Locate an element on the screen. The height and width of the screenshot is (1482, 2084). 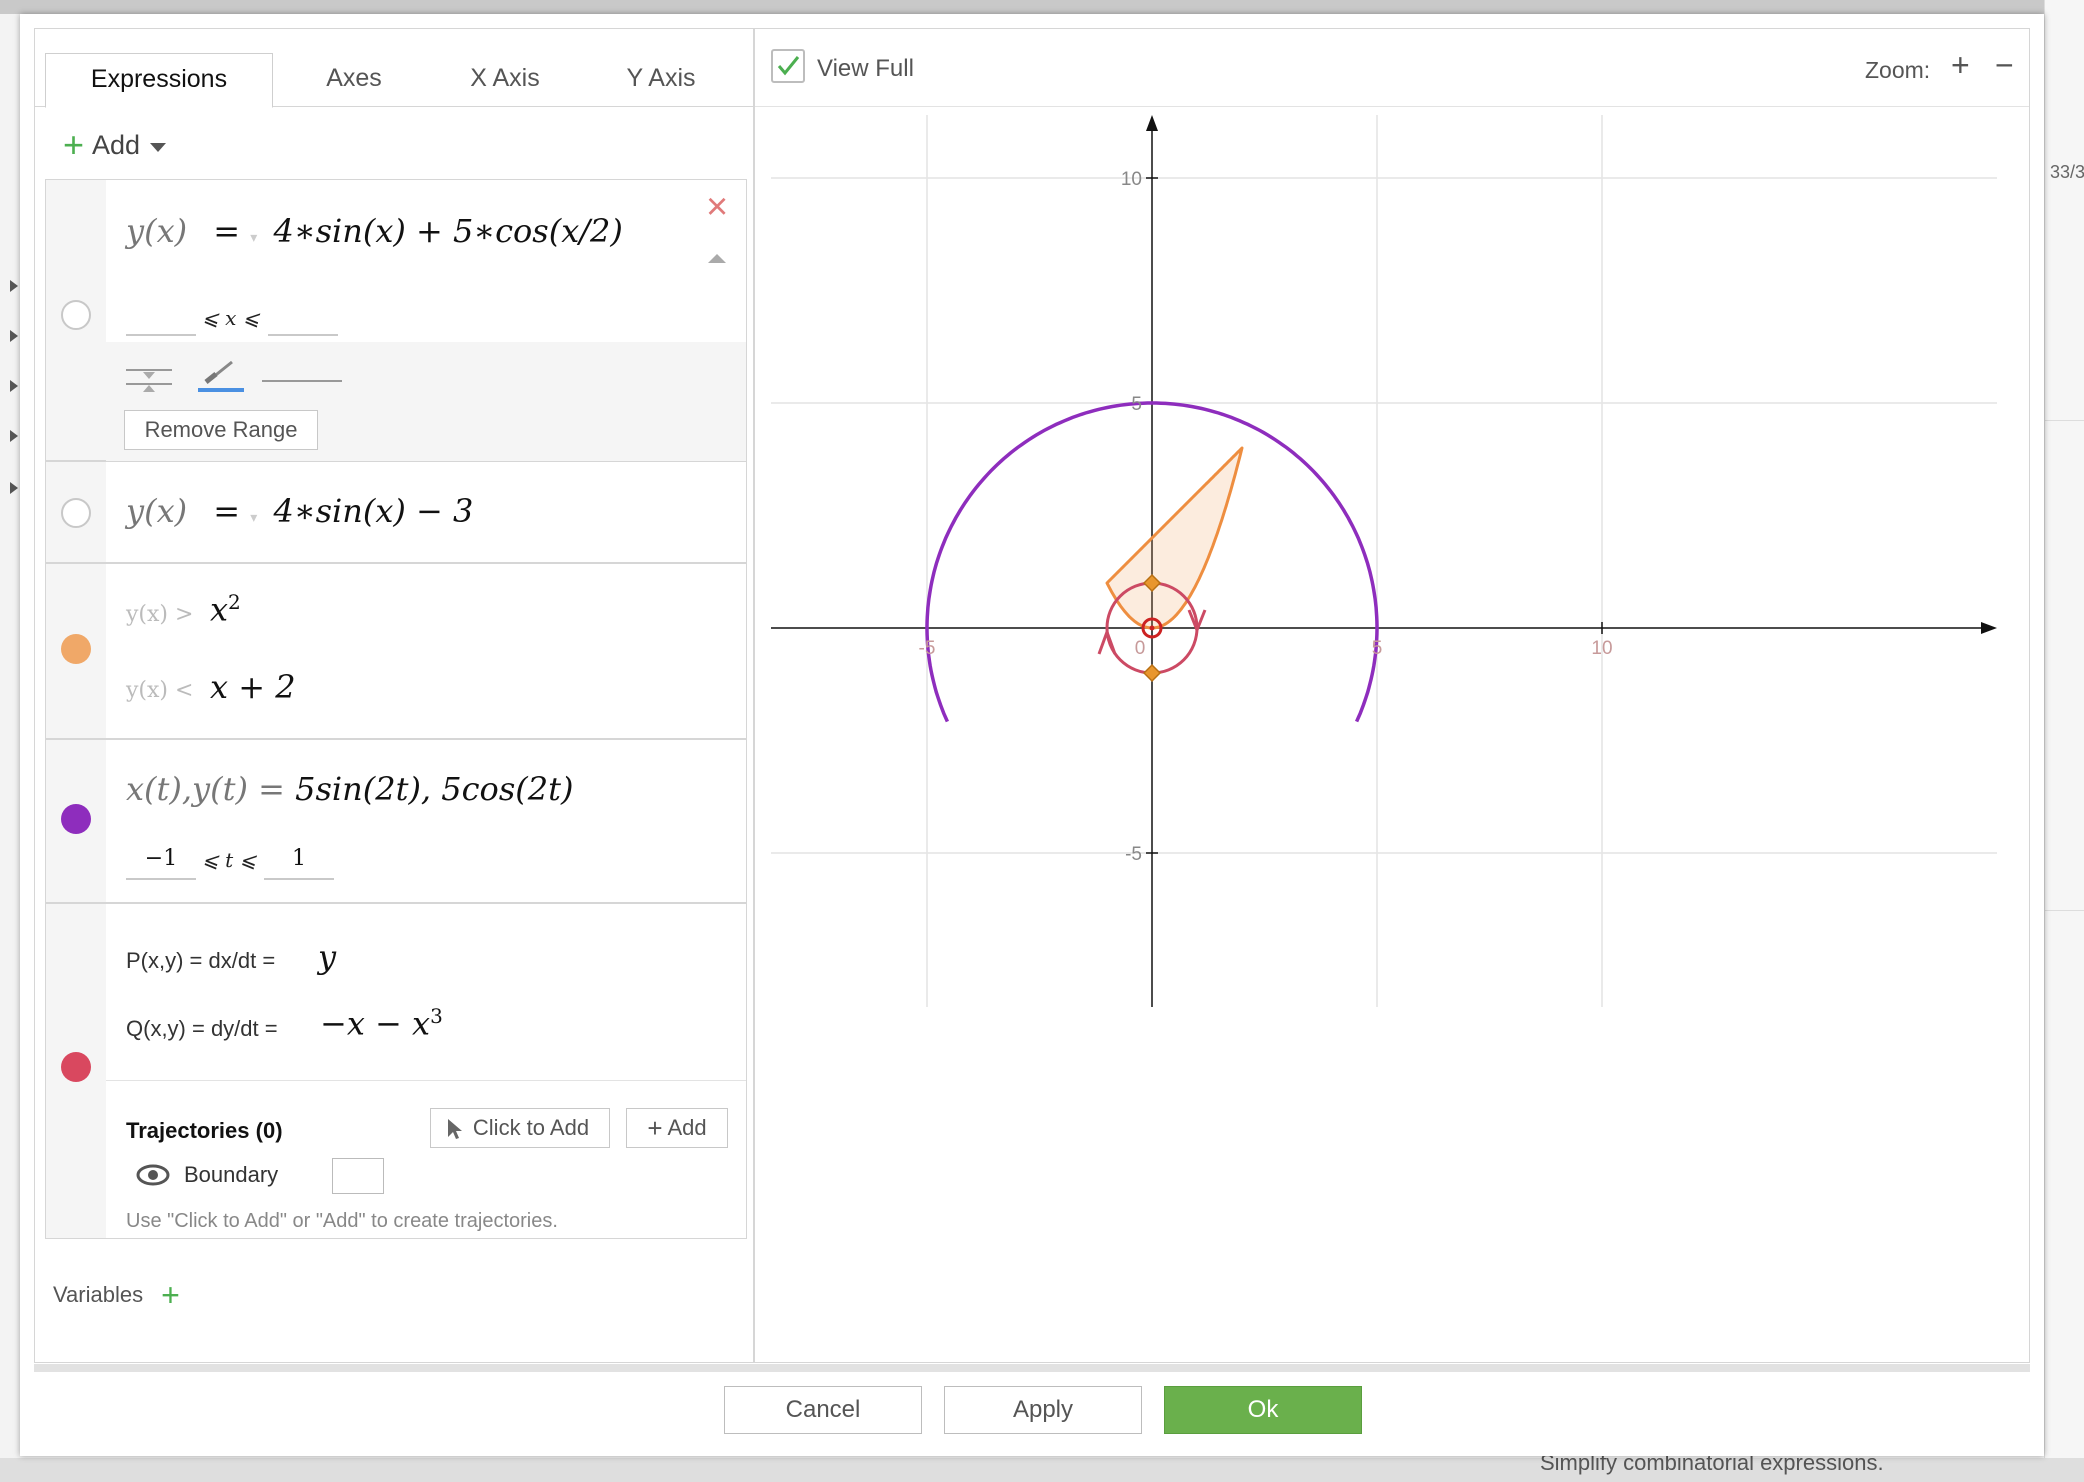
apply-button: Apply is located at coordinates (1043, 1410).